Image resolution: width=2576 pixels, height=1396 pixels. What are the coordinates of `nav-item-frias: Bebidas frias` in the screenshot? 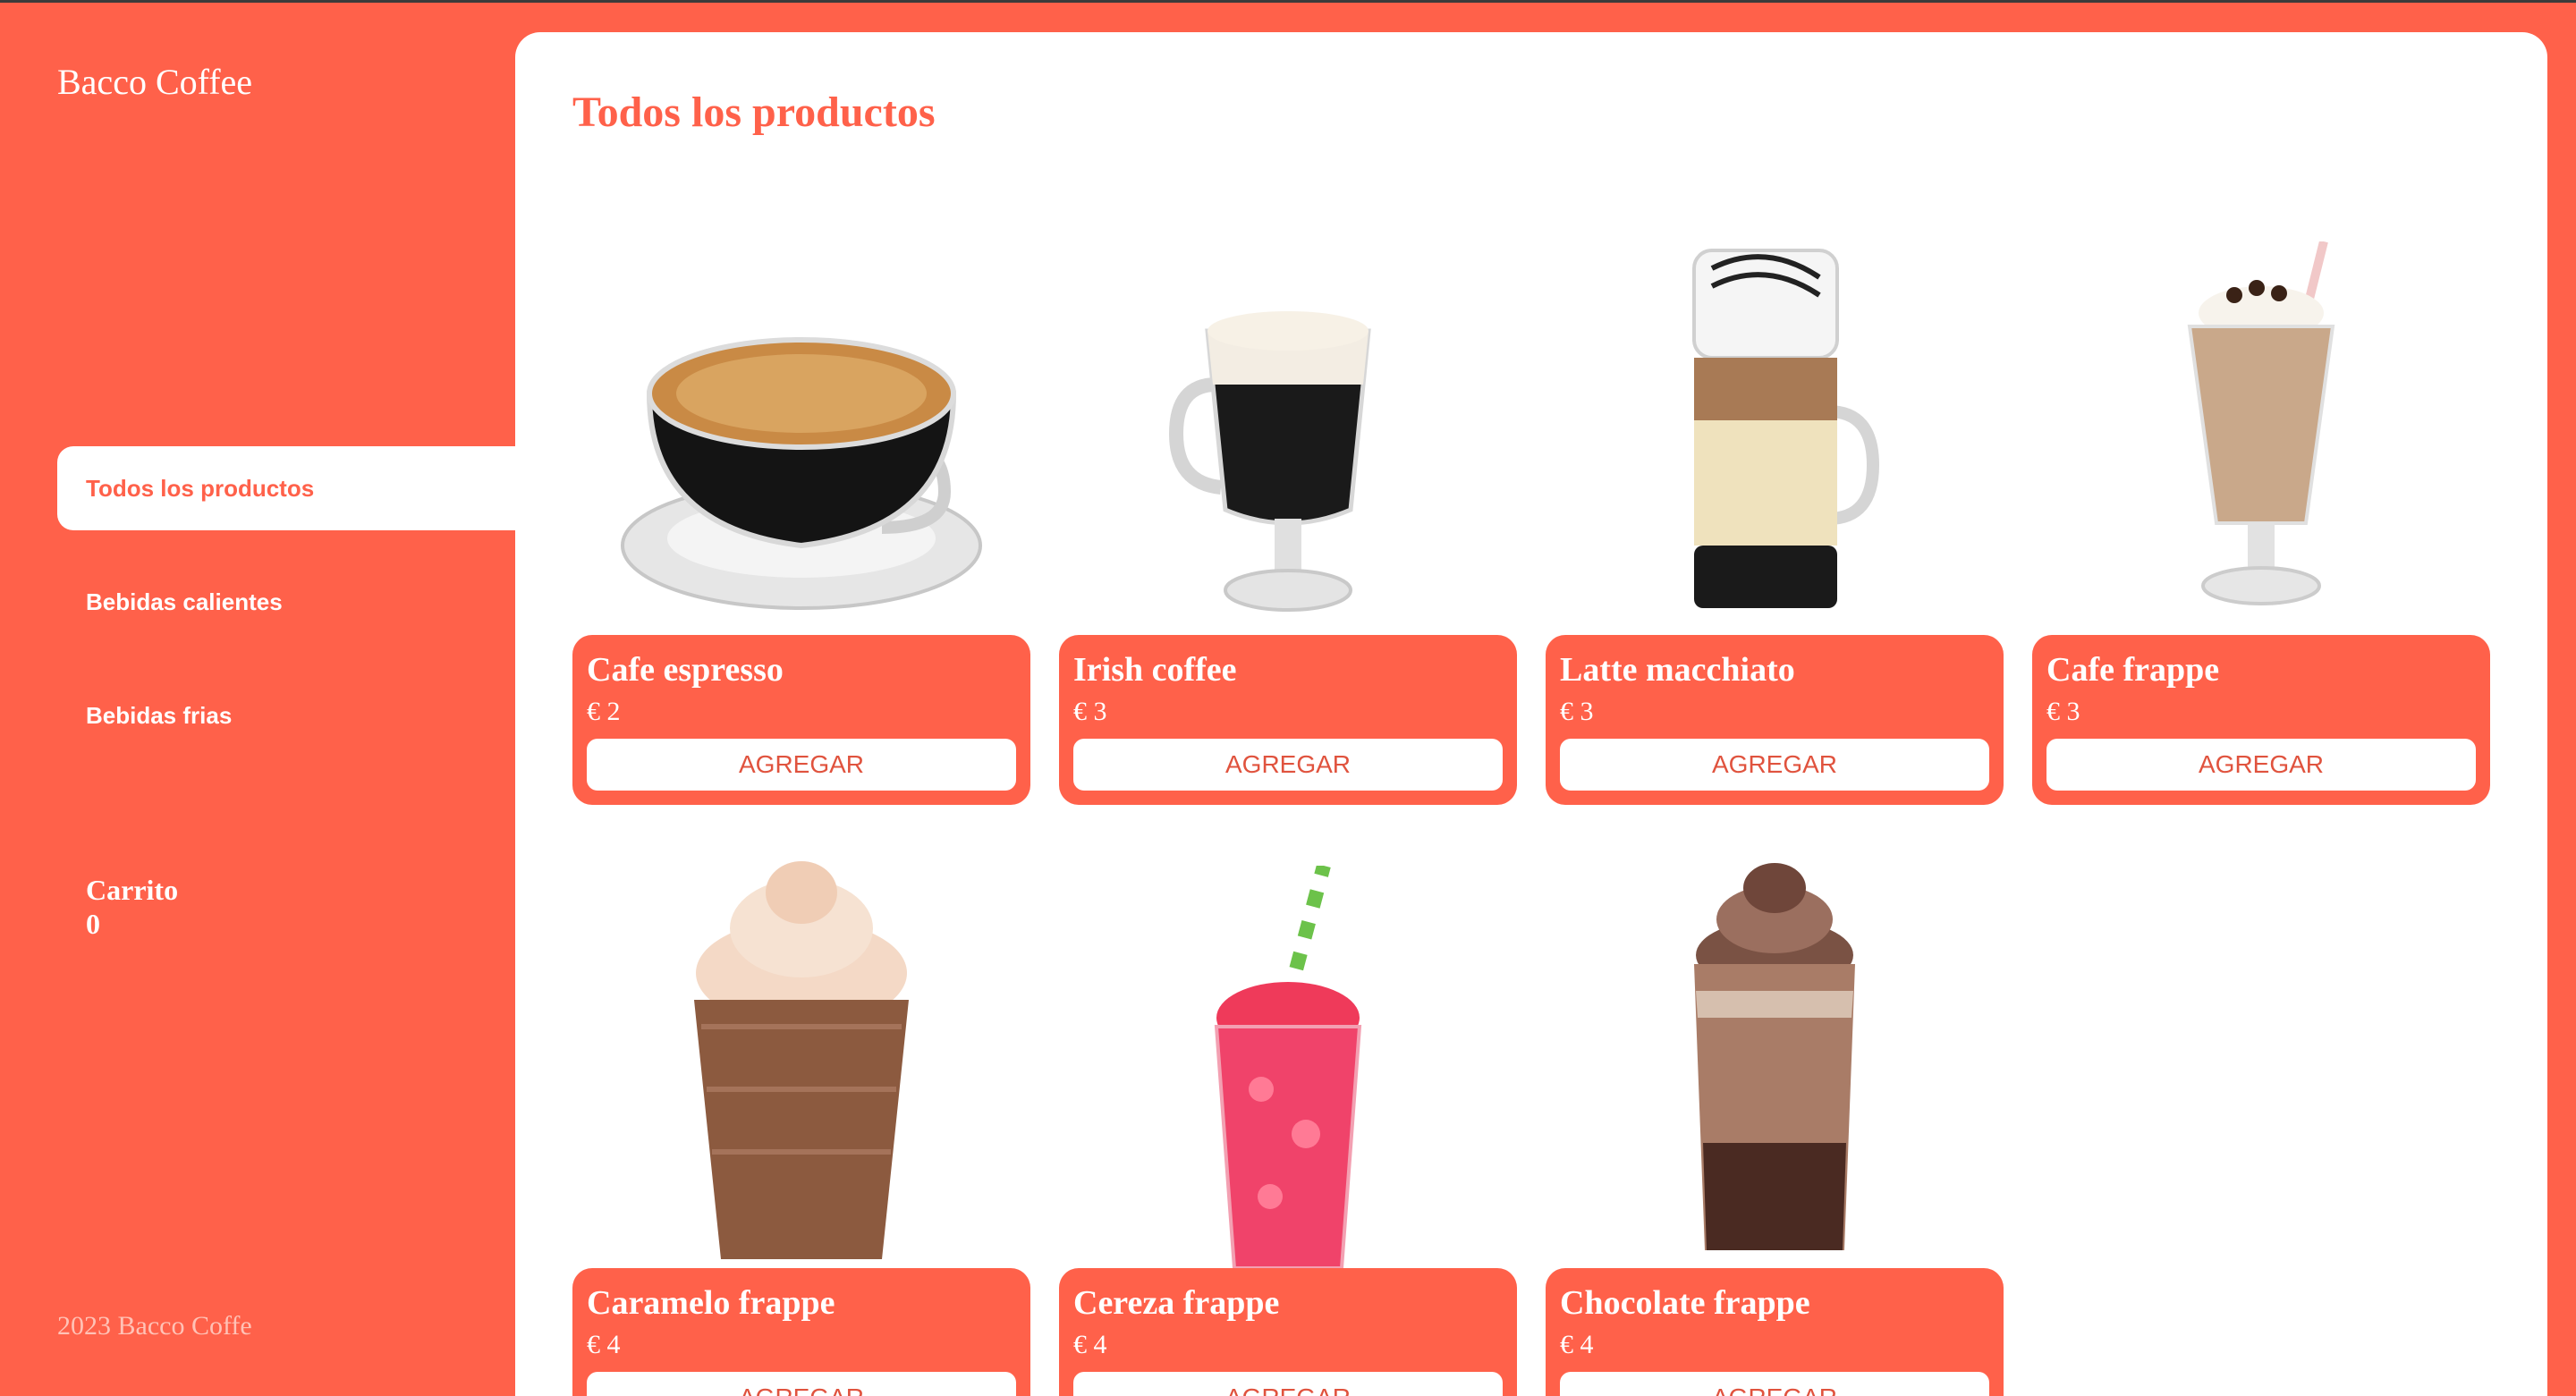 It's located at (286, 715).